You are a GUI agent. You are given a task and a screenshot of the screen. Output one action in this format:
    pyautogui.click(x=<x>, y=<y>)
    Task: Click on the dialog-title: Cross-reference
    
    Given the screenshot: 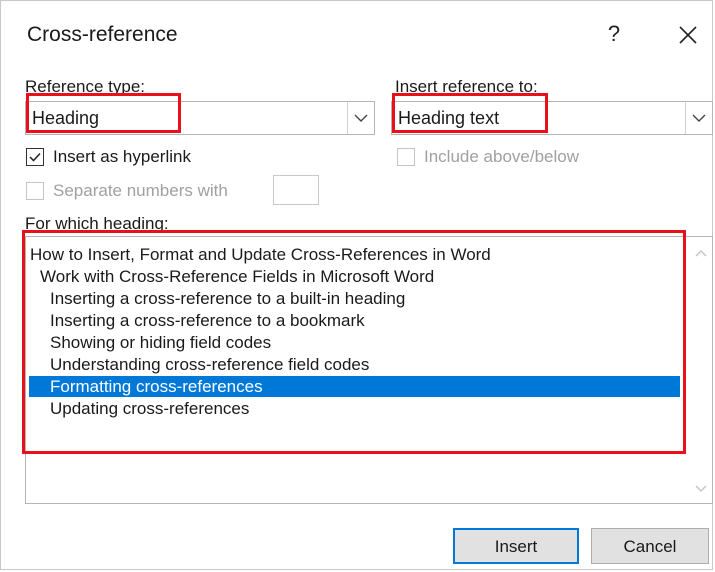 What is the action you would take?
    pyautogui.click(x=102, y=34)
    